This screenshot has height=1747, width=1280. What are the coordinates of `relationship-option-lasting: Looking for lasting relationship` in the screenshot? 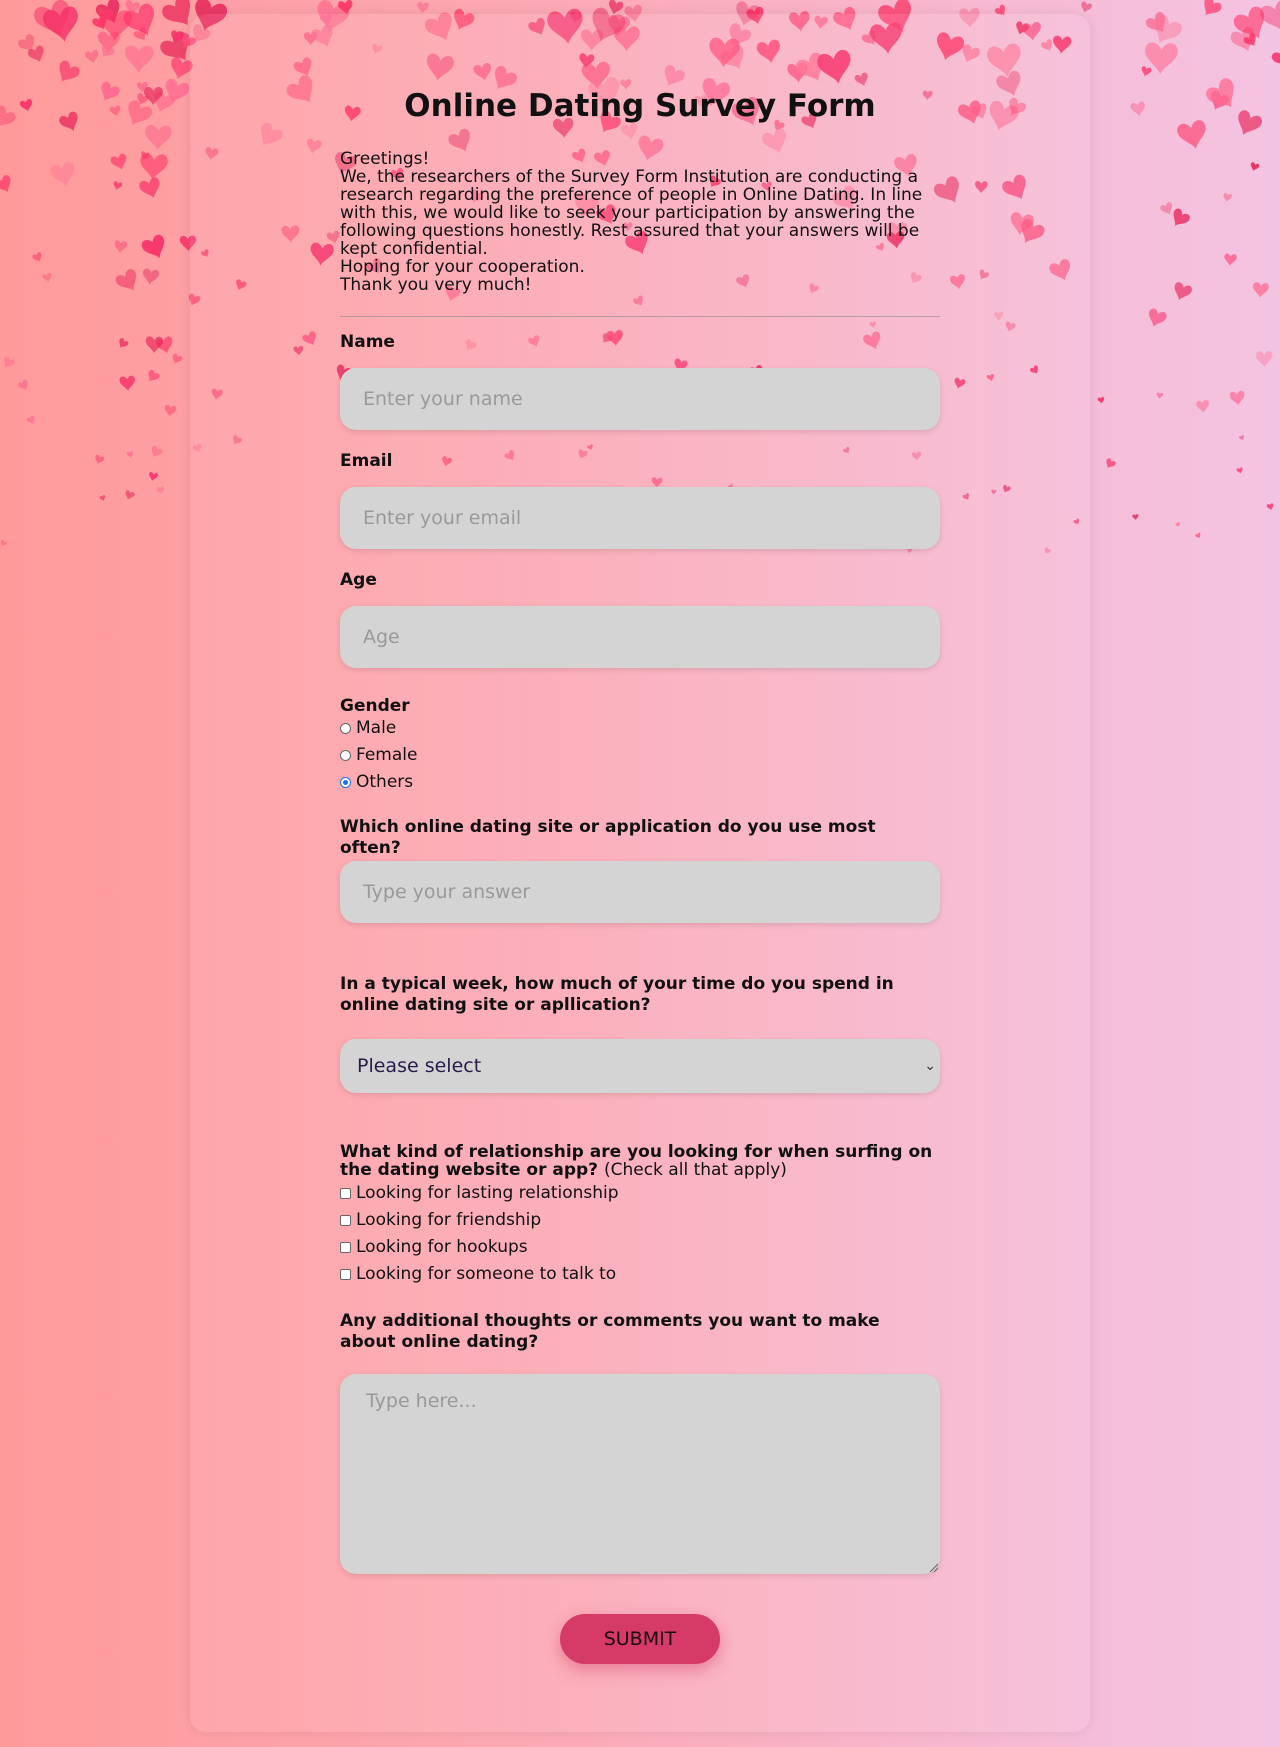 It's located at (479, 1193).